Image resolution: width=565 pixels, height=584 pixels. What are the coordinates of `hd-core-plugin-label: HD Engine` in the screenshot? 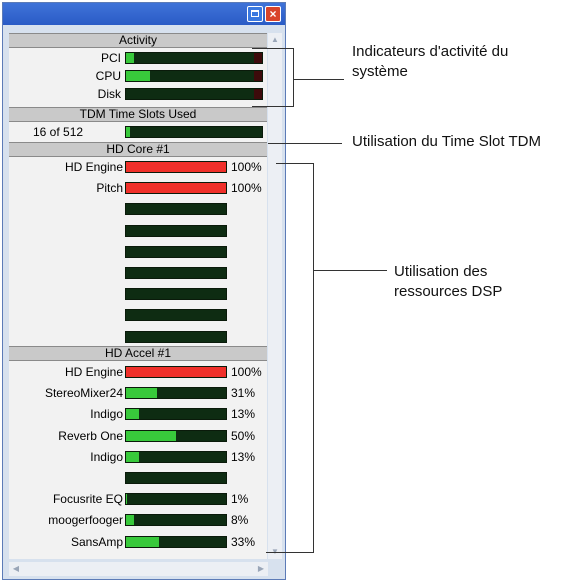 It's located at (93, 167).